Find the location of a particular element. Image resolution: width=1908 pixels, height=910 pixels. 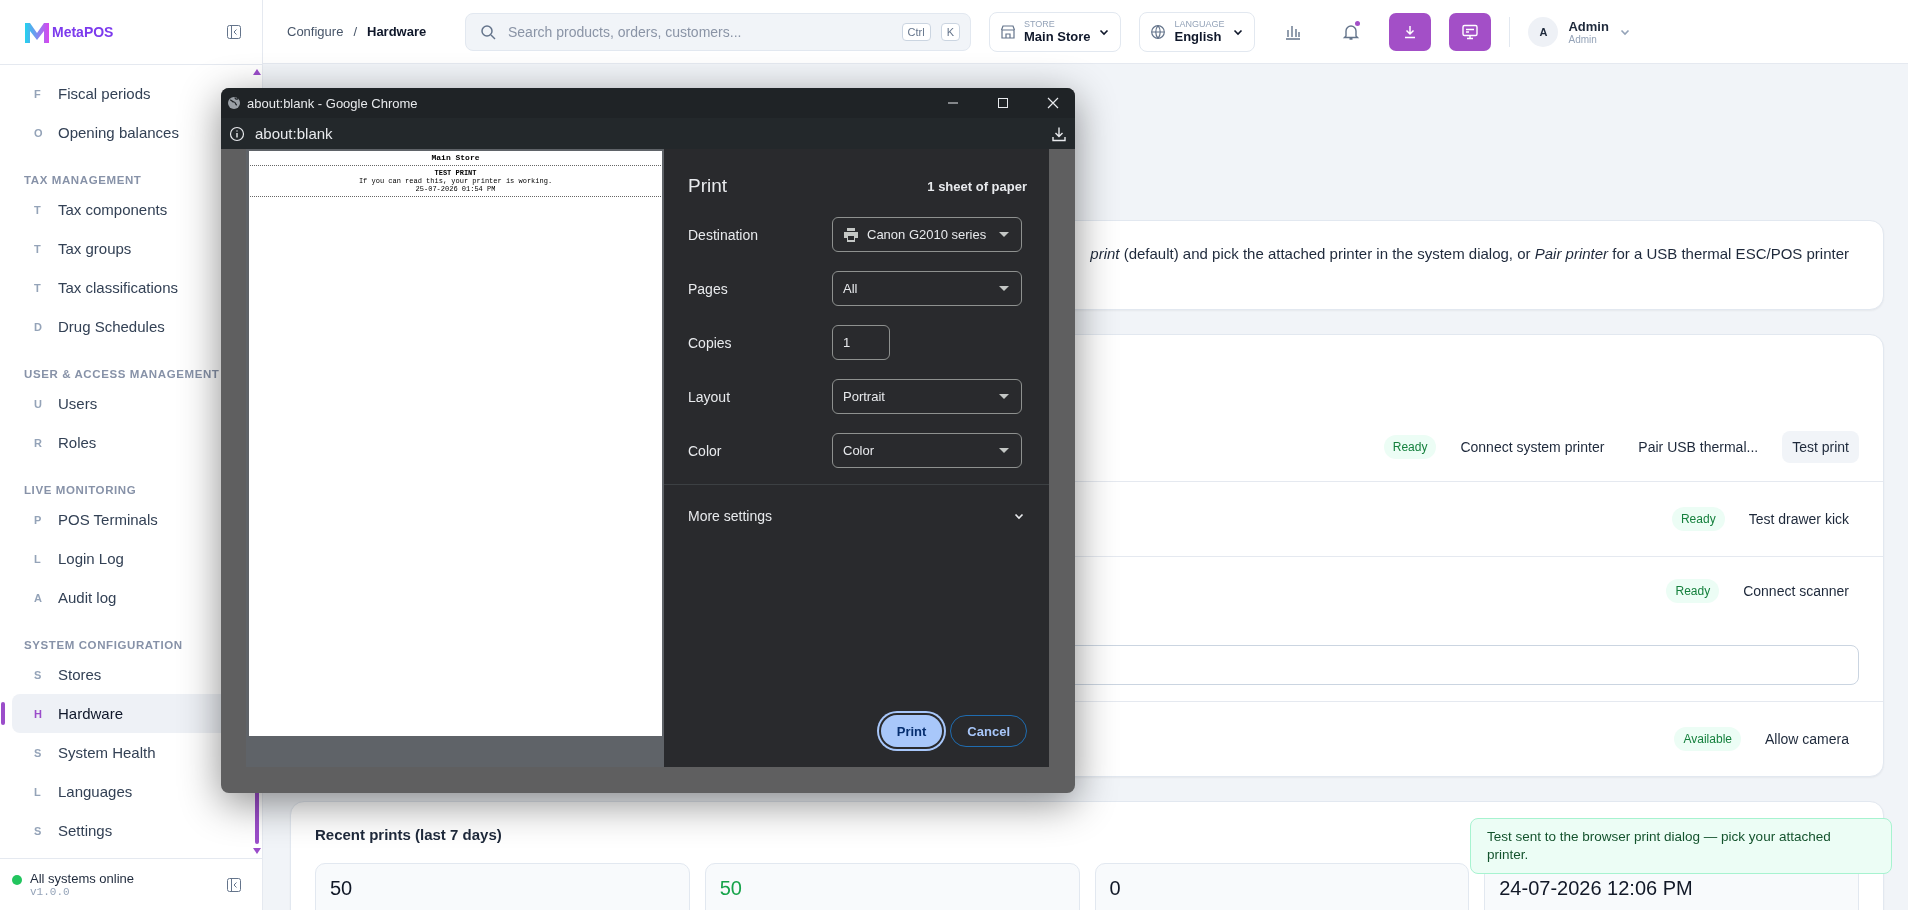

shortcut-key: Ctrl is located at coordinates (916, 31).